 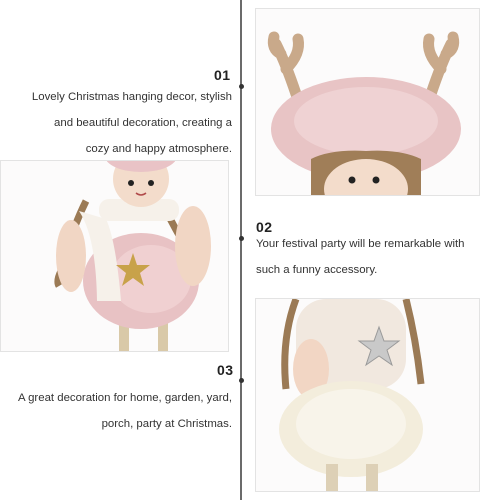 What do you see at coordinates (166, 424) in the screenshot?
I see `section-03-line-2: porch, party at Christmas.` at bounding box center [166, 424].